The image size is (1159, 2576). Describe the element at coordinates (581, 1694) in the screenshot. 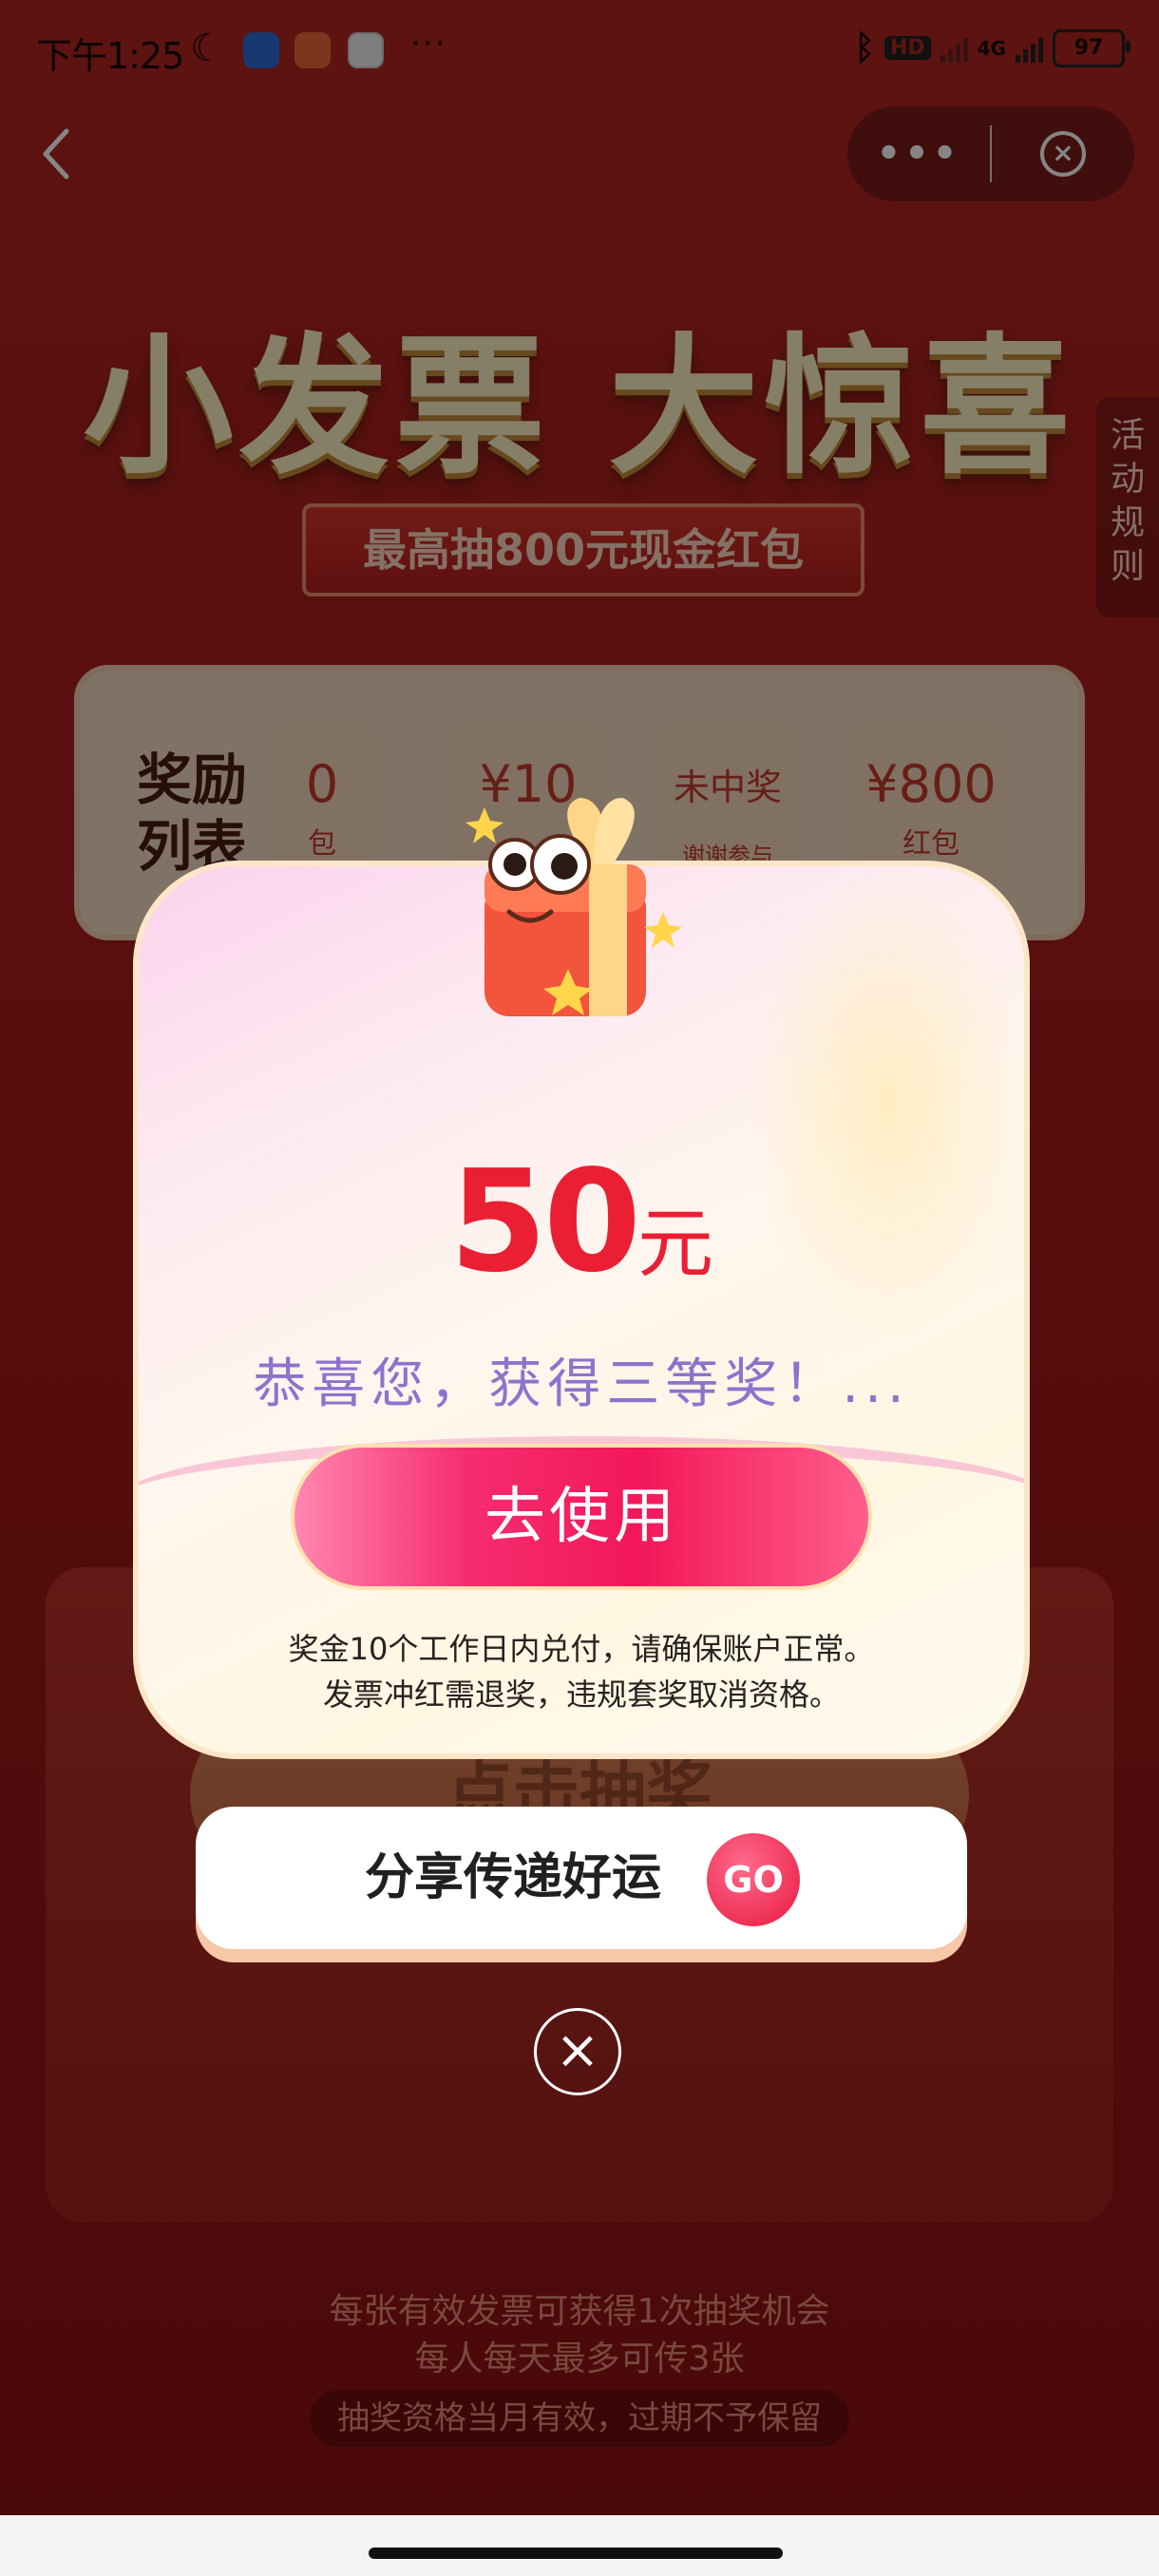

I see `modal-note-line2: 发票冲红需退奖，违规套奖取消资格。` at that location.